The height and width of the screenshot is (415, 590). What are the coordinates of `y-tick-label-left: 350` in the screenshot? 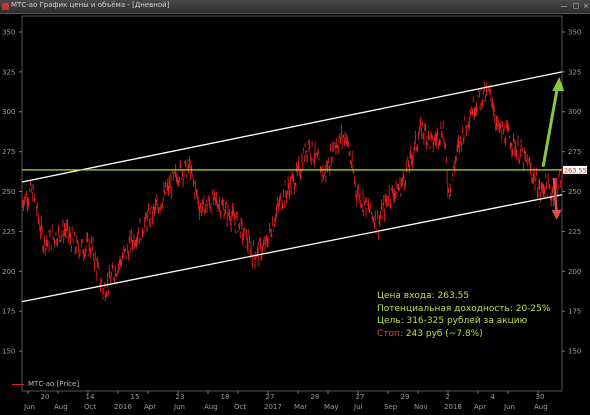 It's located at (8, 32).